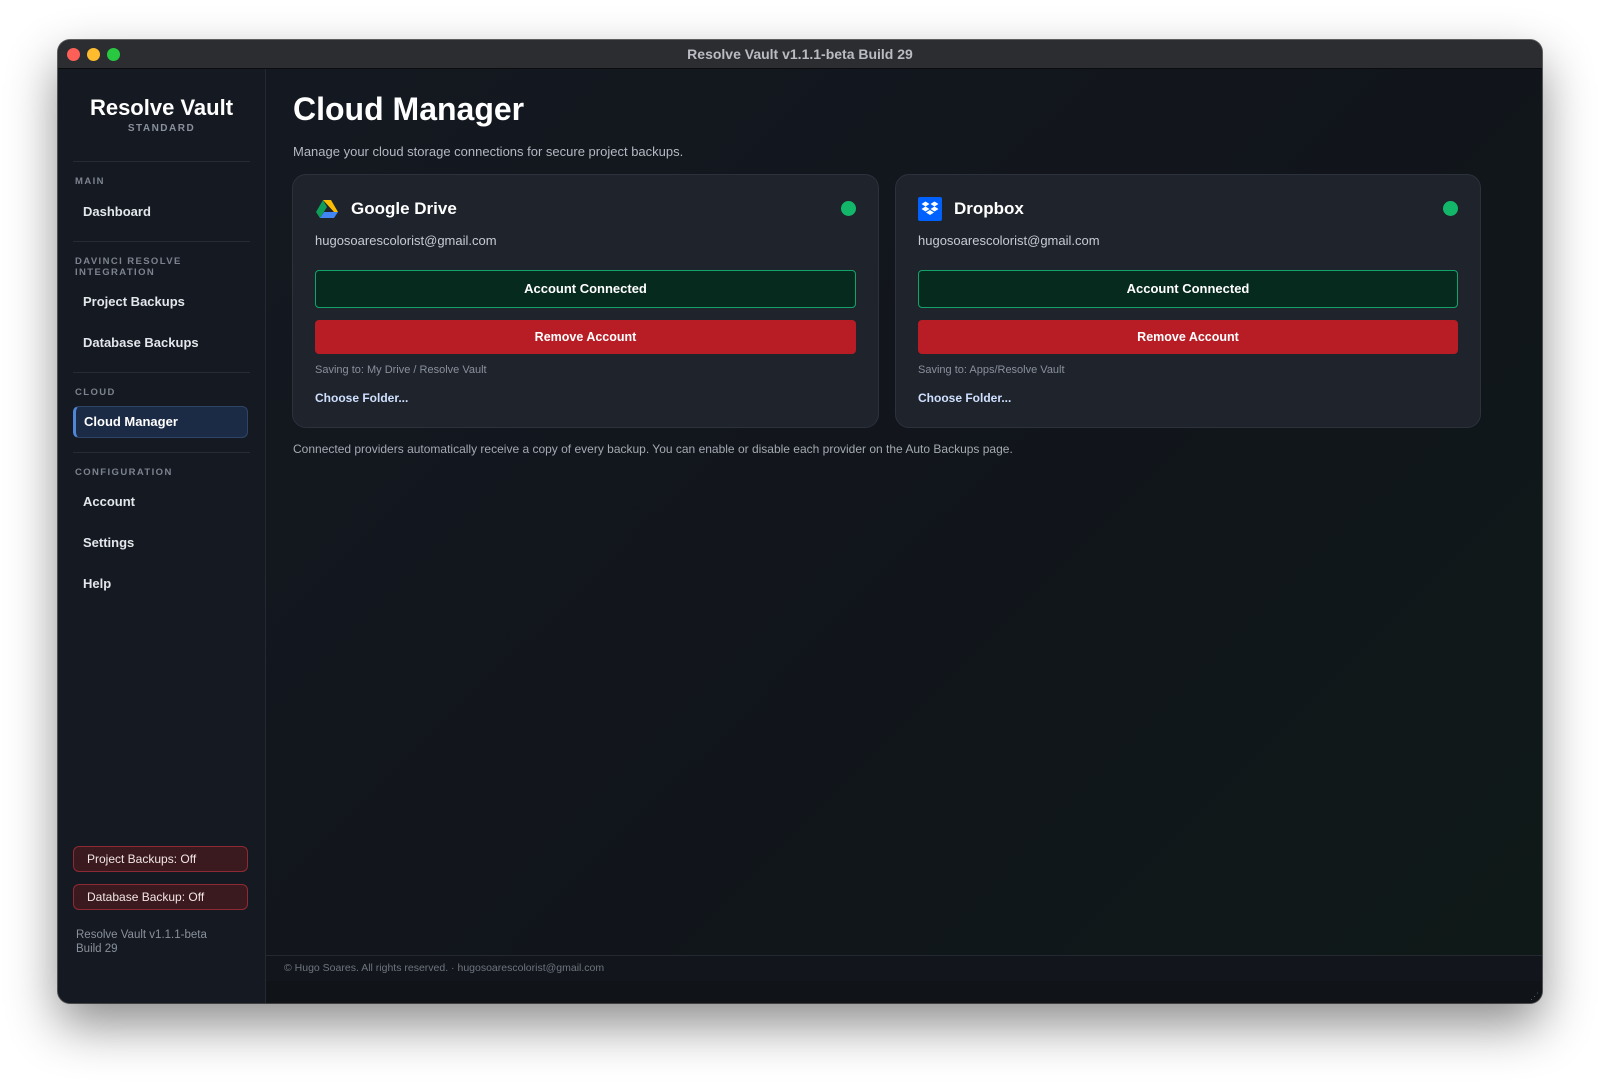 The height and width of the screenshot is (1081, 1600). Describe the element at coordinates (160, 502) in the screenshot. I see `sidebar-item-account: Account` at that location.